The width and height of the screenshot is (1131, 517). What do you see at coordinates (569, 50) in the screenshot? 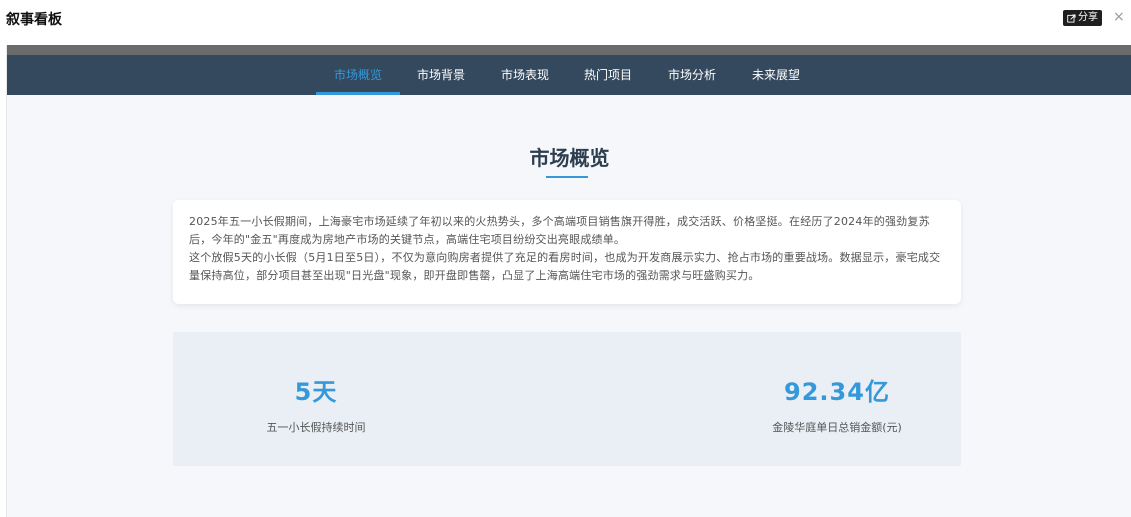
I see `frame-header-strip` at bounding box center [569, 50].